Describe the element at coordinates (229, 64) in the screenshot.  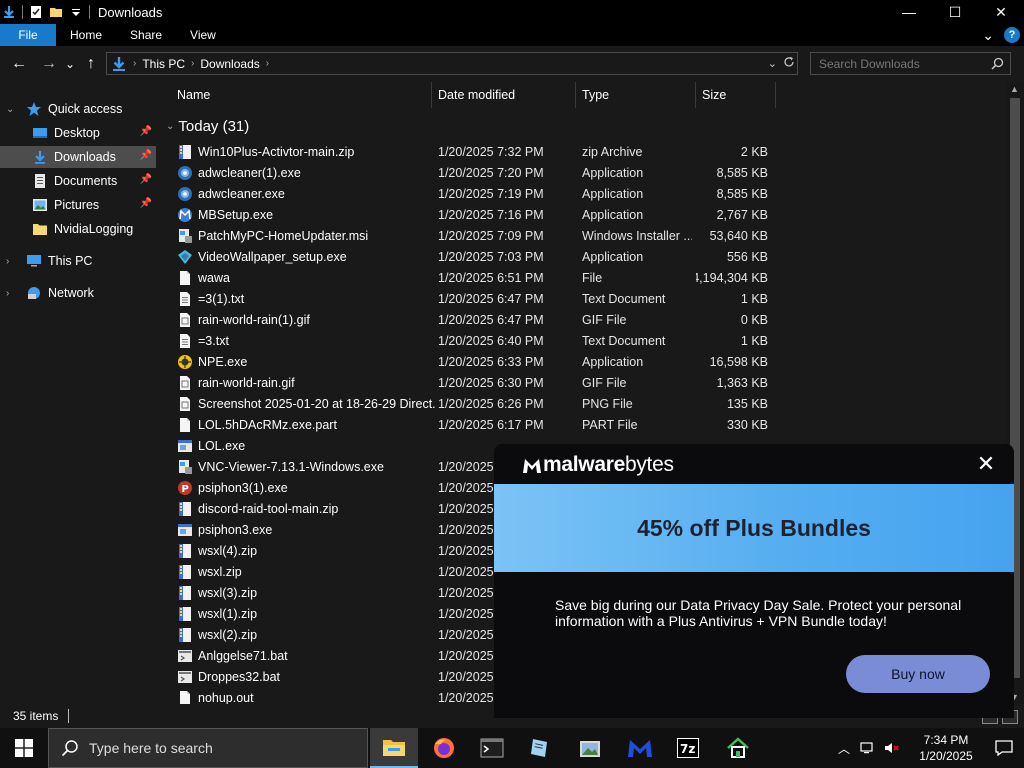
I see `breadcrumb-downloads: Downloads` at that location.